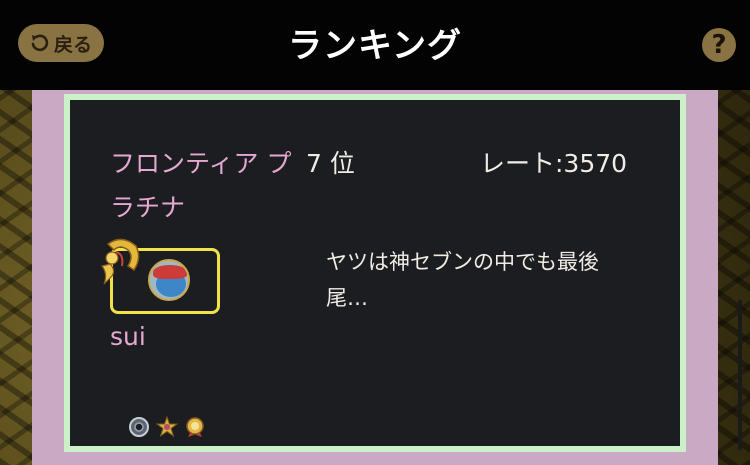 This screenshot has width=750, height=465. I want to click on badge-list, so click(167, 427).